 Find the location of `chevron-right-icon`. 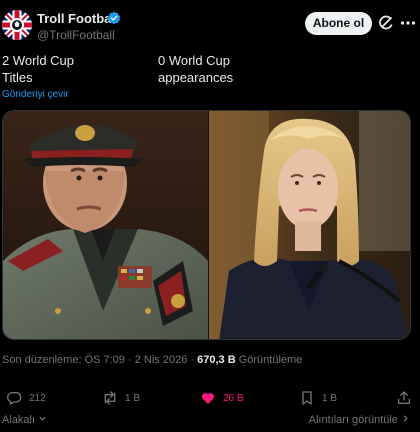

chevron-right-icon is located at coordinates (405, 418).